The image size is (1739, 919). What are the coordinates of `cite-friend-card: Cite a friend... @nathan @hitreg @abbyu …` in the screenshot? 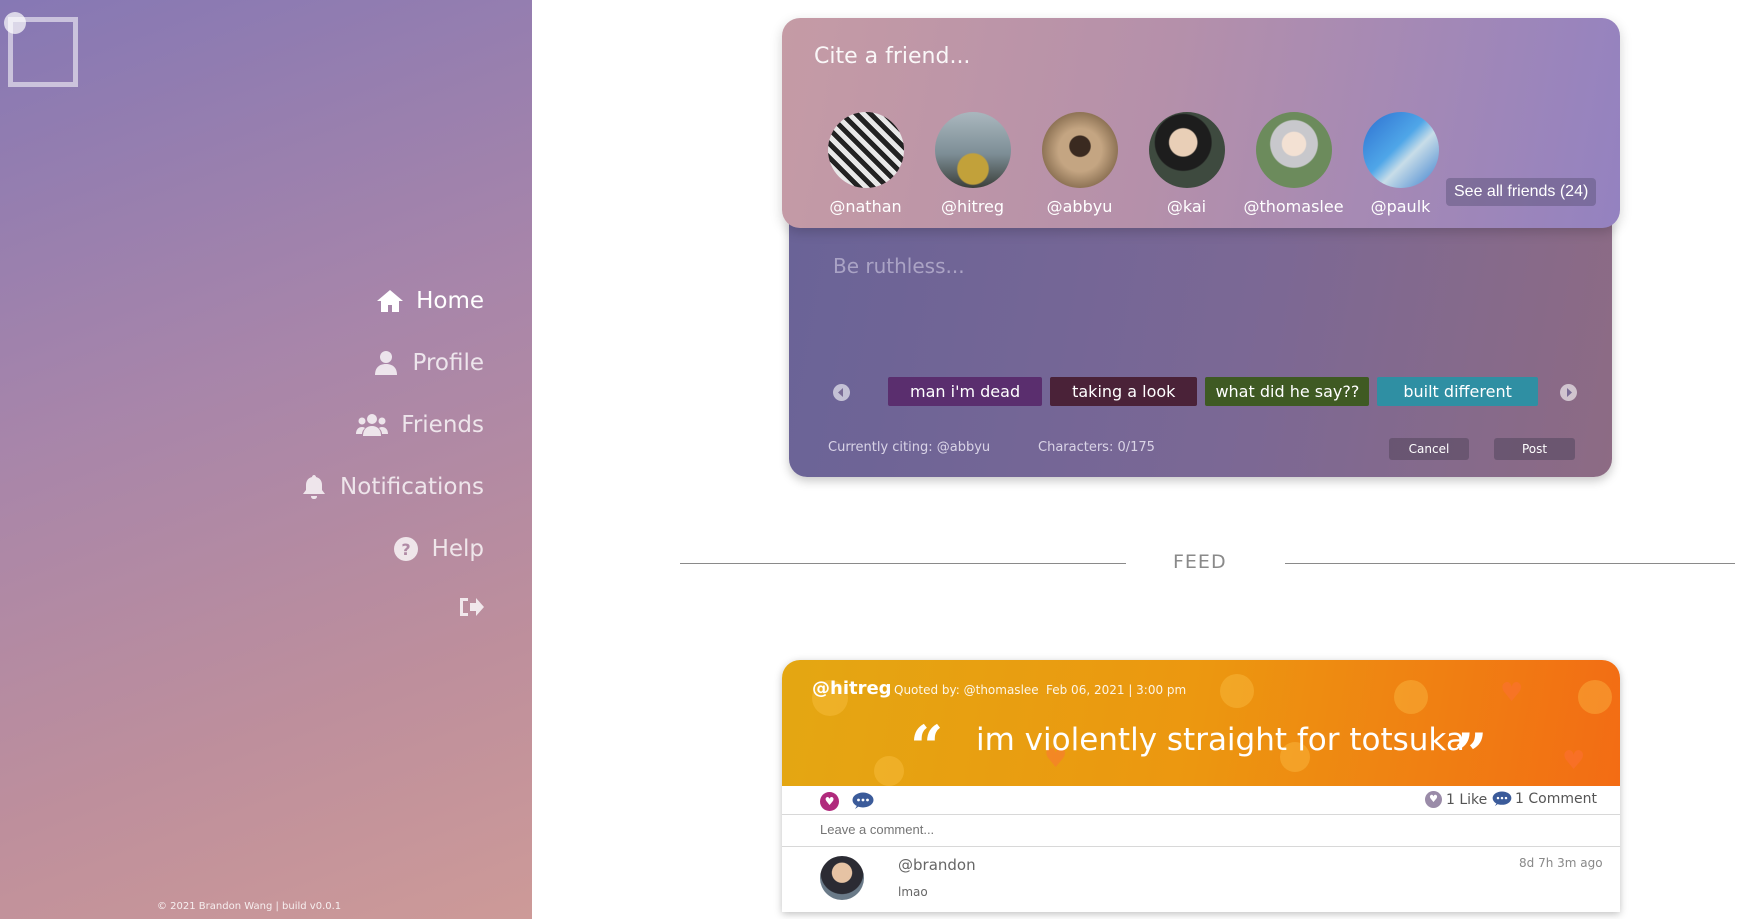 It's located at (1201, 123).